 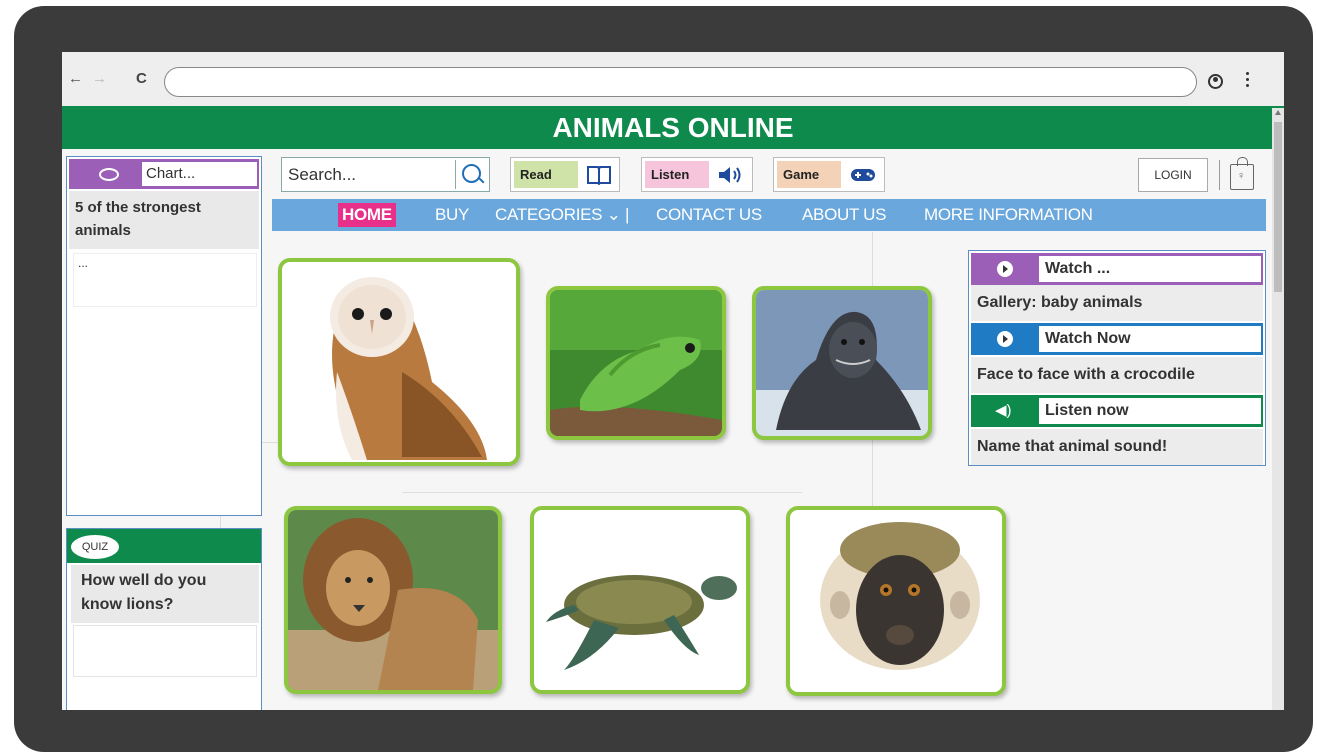 I want to click on animal-sound-link: Name that animal sound!, so click(x=1117, y=447).